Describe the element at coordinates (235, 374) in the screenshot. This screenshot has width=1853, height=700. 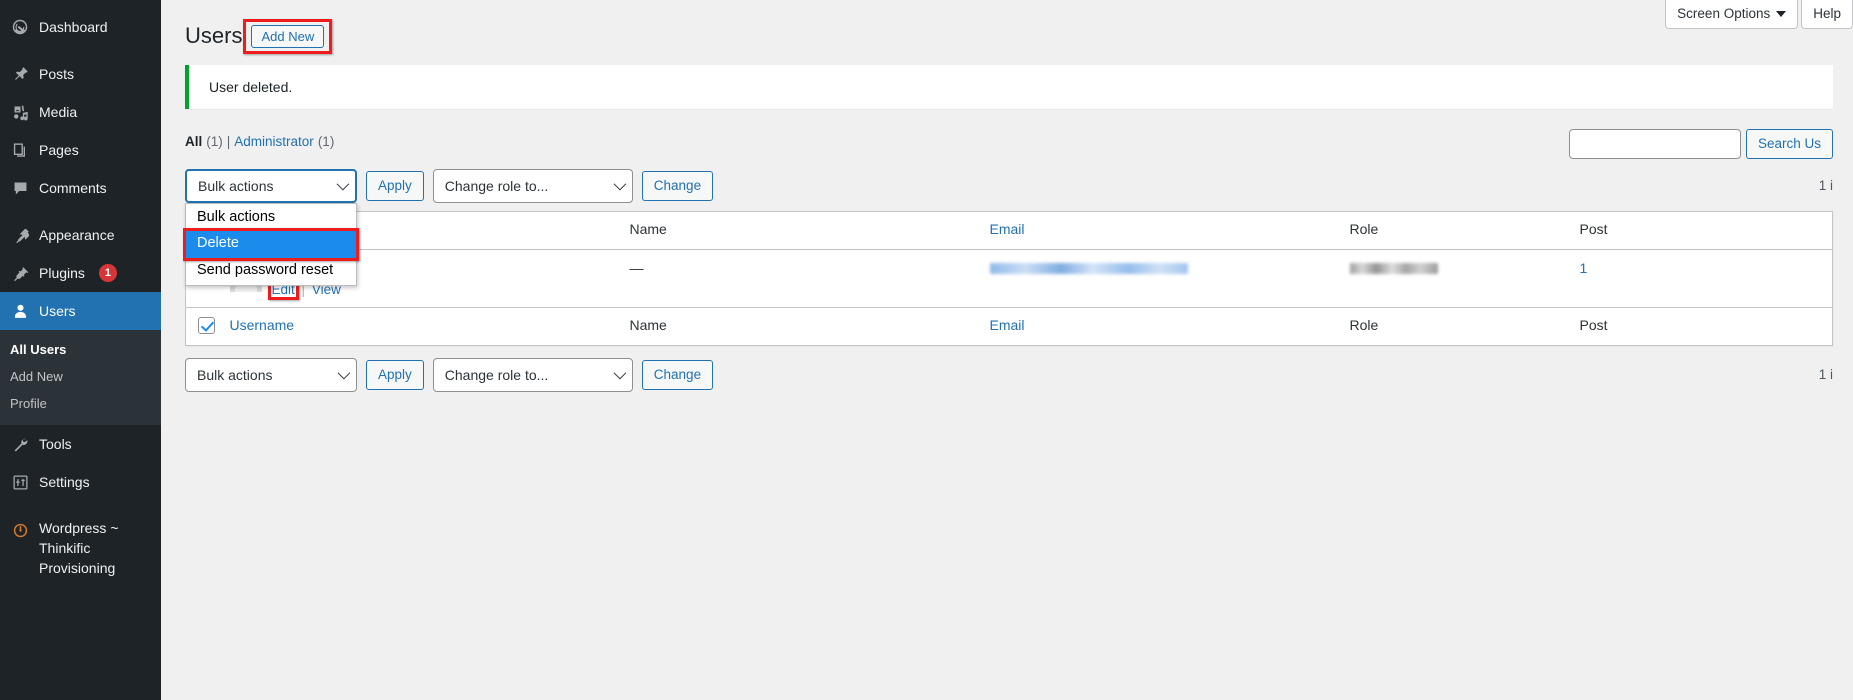
I see `bulk-actions-selected-value-bottom: Bulk actions` at that location.